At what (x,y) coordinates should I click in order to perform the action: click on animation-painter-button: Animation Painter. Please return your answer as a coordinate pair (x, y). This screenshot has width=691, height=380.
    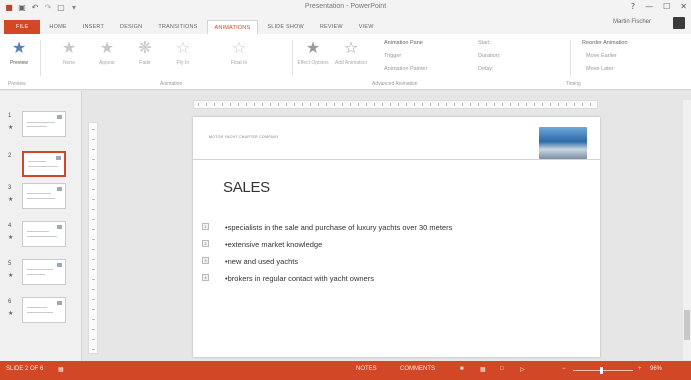
    Looking at the image, I should click on (405, 69).